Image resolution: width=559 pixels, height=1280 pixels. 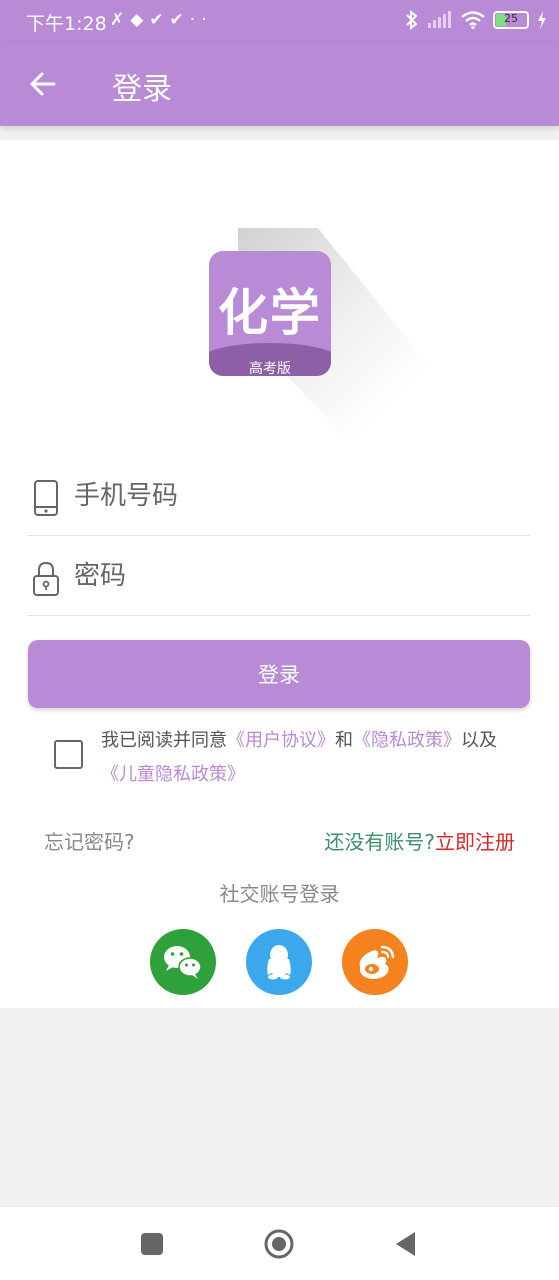 What do you see at coordinates (473, 20) in the screenshot?
I see `wifi-icon` at bounding box center [473, 20].